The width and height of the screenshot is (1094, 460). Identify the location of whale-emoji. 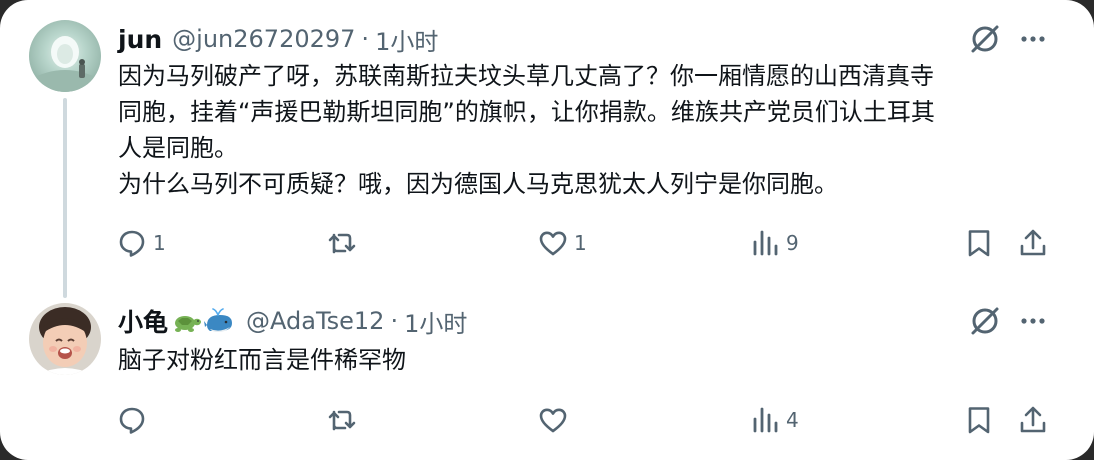
(218, 320).